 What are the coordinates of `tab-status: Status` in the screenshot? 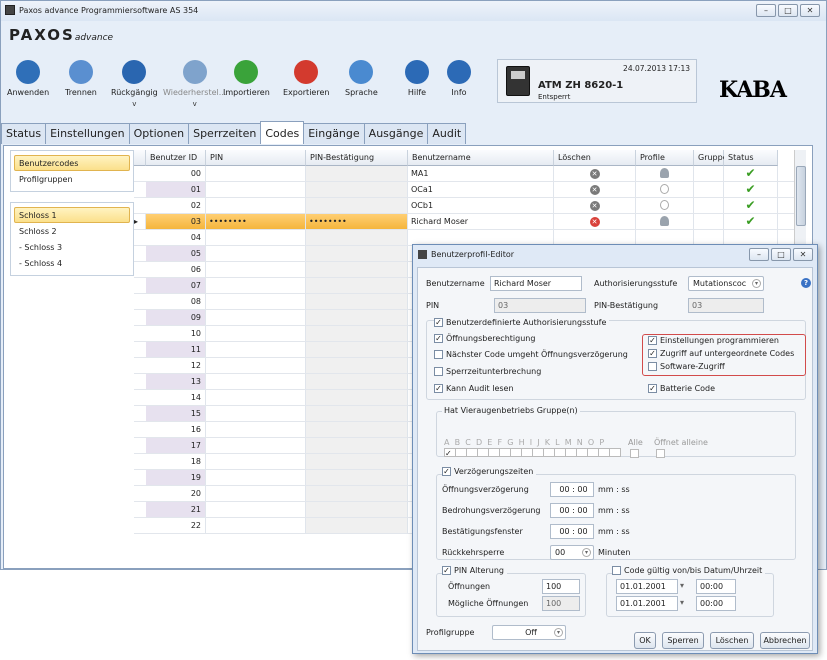 It's located at (24, 133).